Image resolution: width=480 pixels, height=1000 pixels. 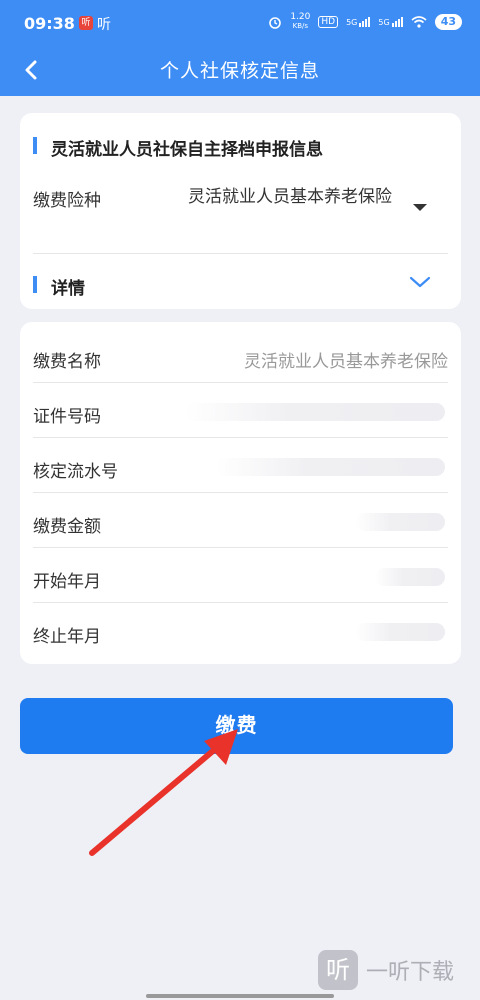 I want to click on home-indicator, so click(x=240, y=996).